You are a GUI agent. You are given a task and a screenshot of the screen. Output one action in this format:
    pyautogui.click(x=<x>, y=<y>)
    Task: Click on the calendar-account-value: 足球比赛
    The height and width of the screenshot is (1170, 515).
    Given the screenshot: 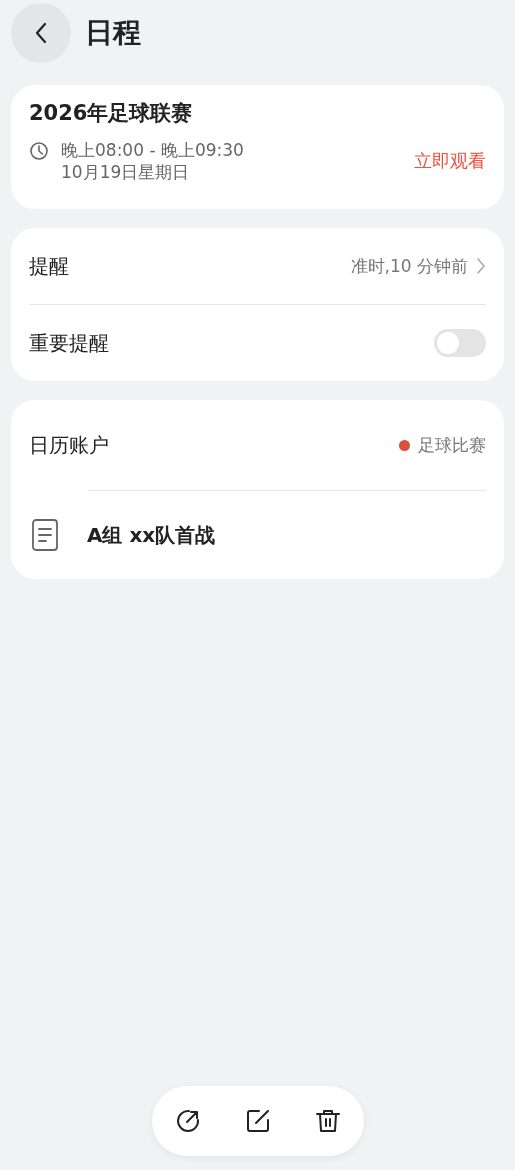 What is the action you would take?
    pyautogui.click(x=452, y=445)
    